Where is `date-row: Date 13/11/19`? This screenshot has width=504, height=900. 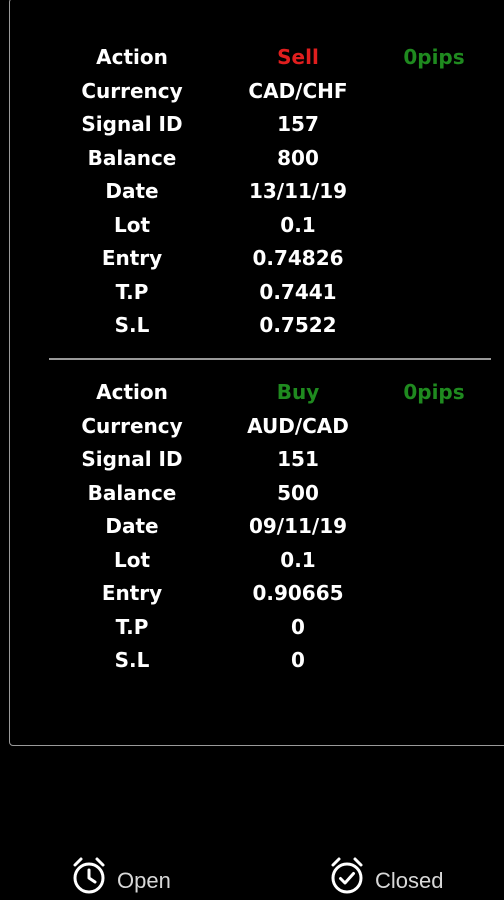
date-row: Date 13/11/19 is located at coordinates (257, 192).